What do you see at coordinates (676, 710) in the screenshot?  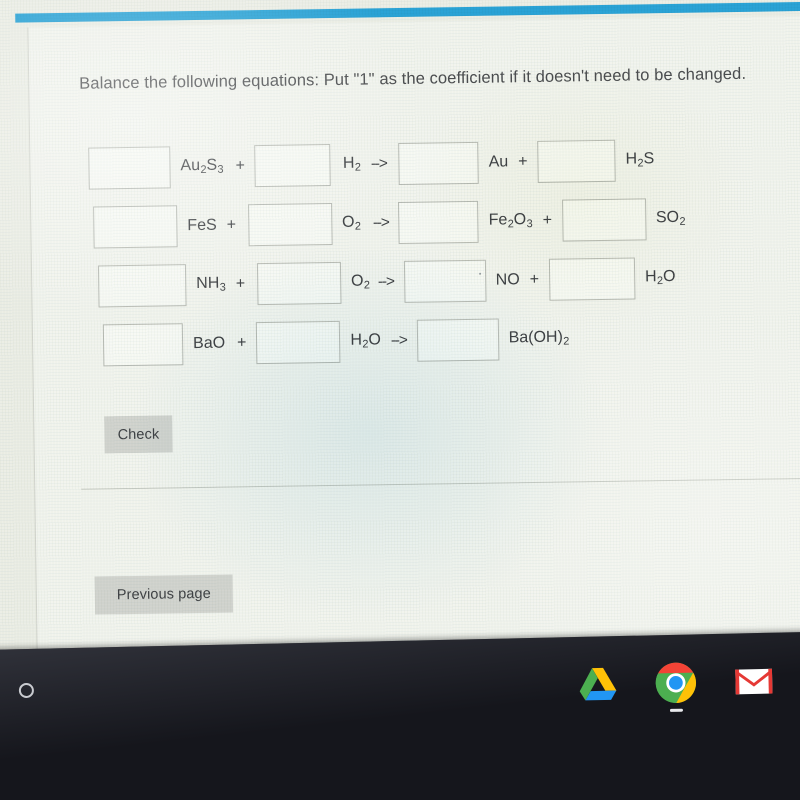 I see `active-app-indicator` at bounding box center [676, 710].